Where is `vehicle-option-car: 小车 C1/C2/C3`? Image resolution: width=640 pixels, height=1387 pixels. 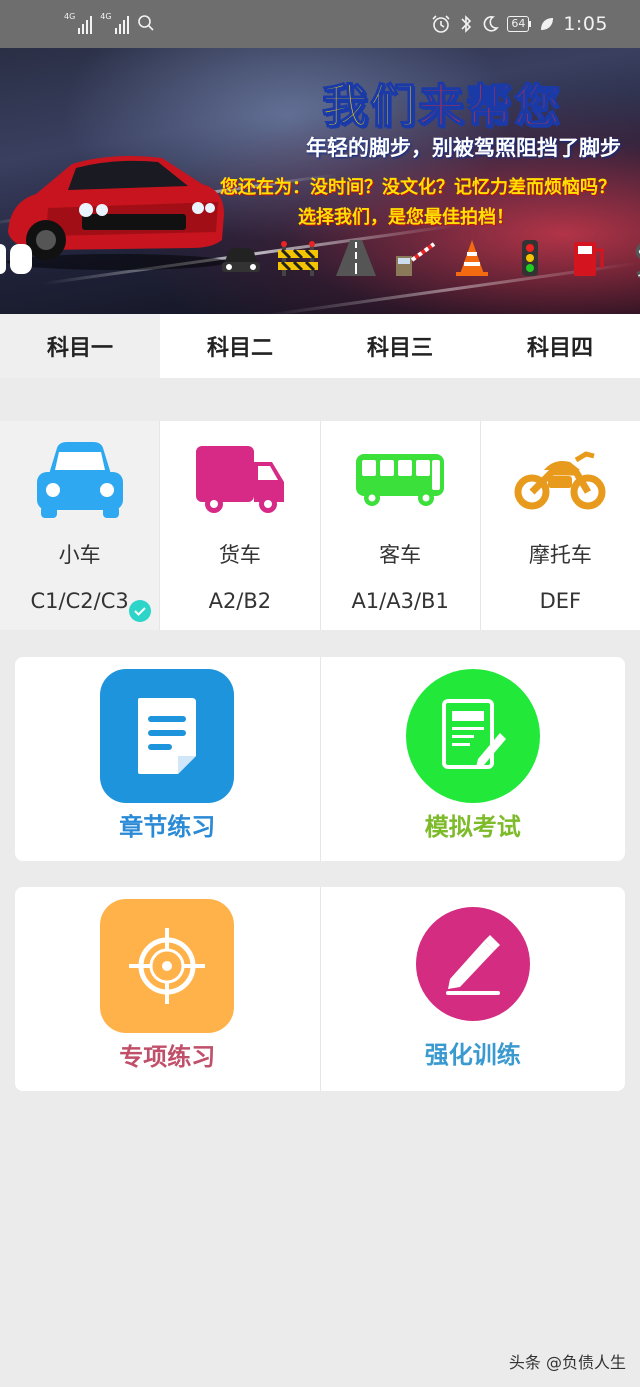 vehicle-option-car: 小车 C1/C2/C3 is located at coordinates (80, 525).